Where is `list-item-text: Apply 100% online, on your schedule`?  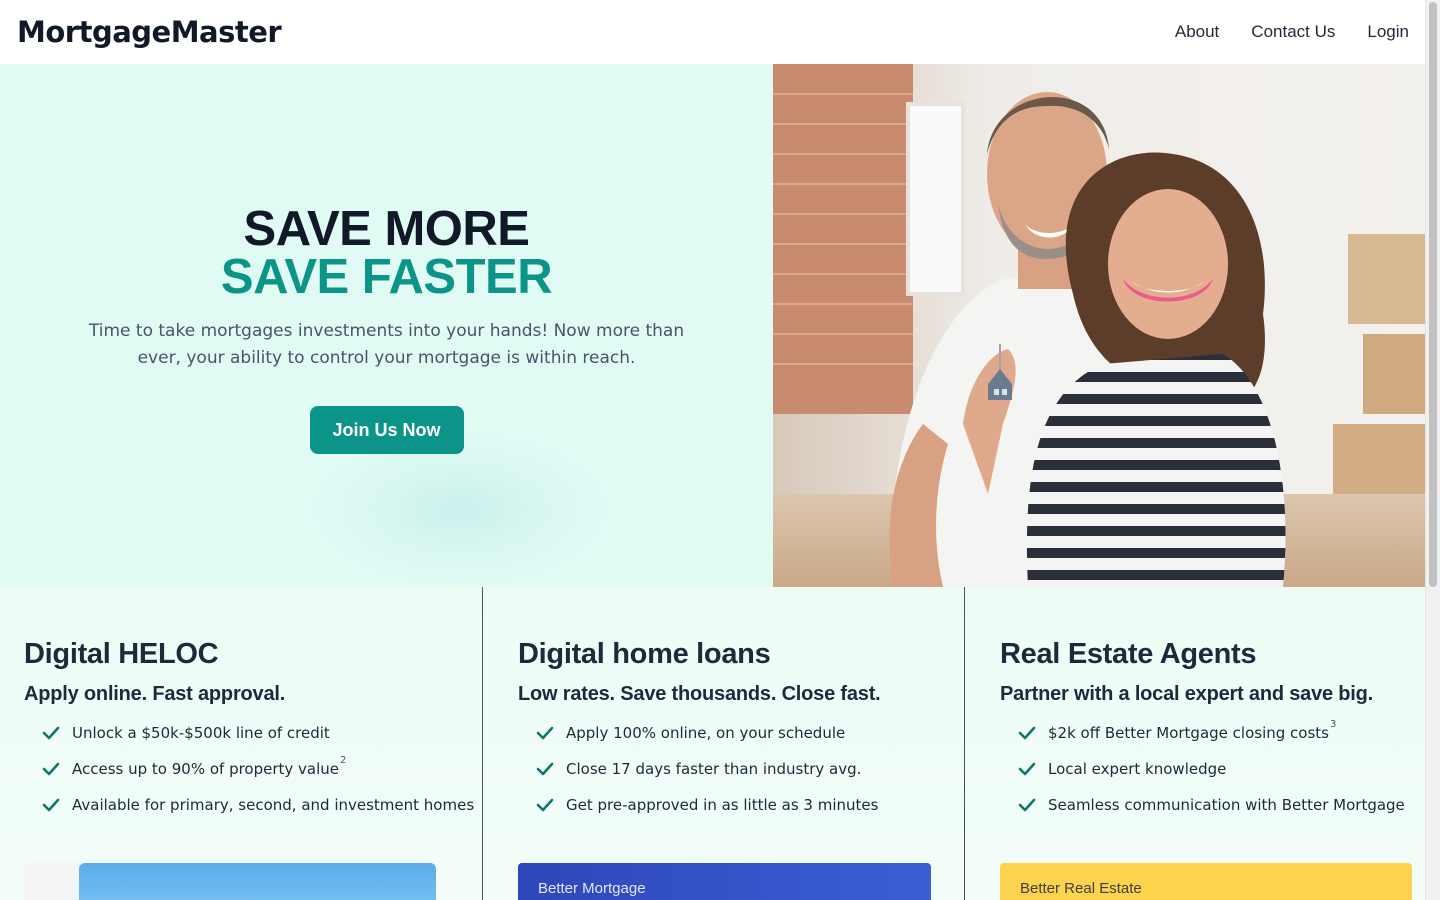 list-item-text: Apply 100% online, on your schedule is located at coordinates (706, 733).